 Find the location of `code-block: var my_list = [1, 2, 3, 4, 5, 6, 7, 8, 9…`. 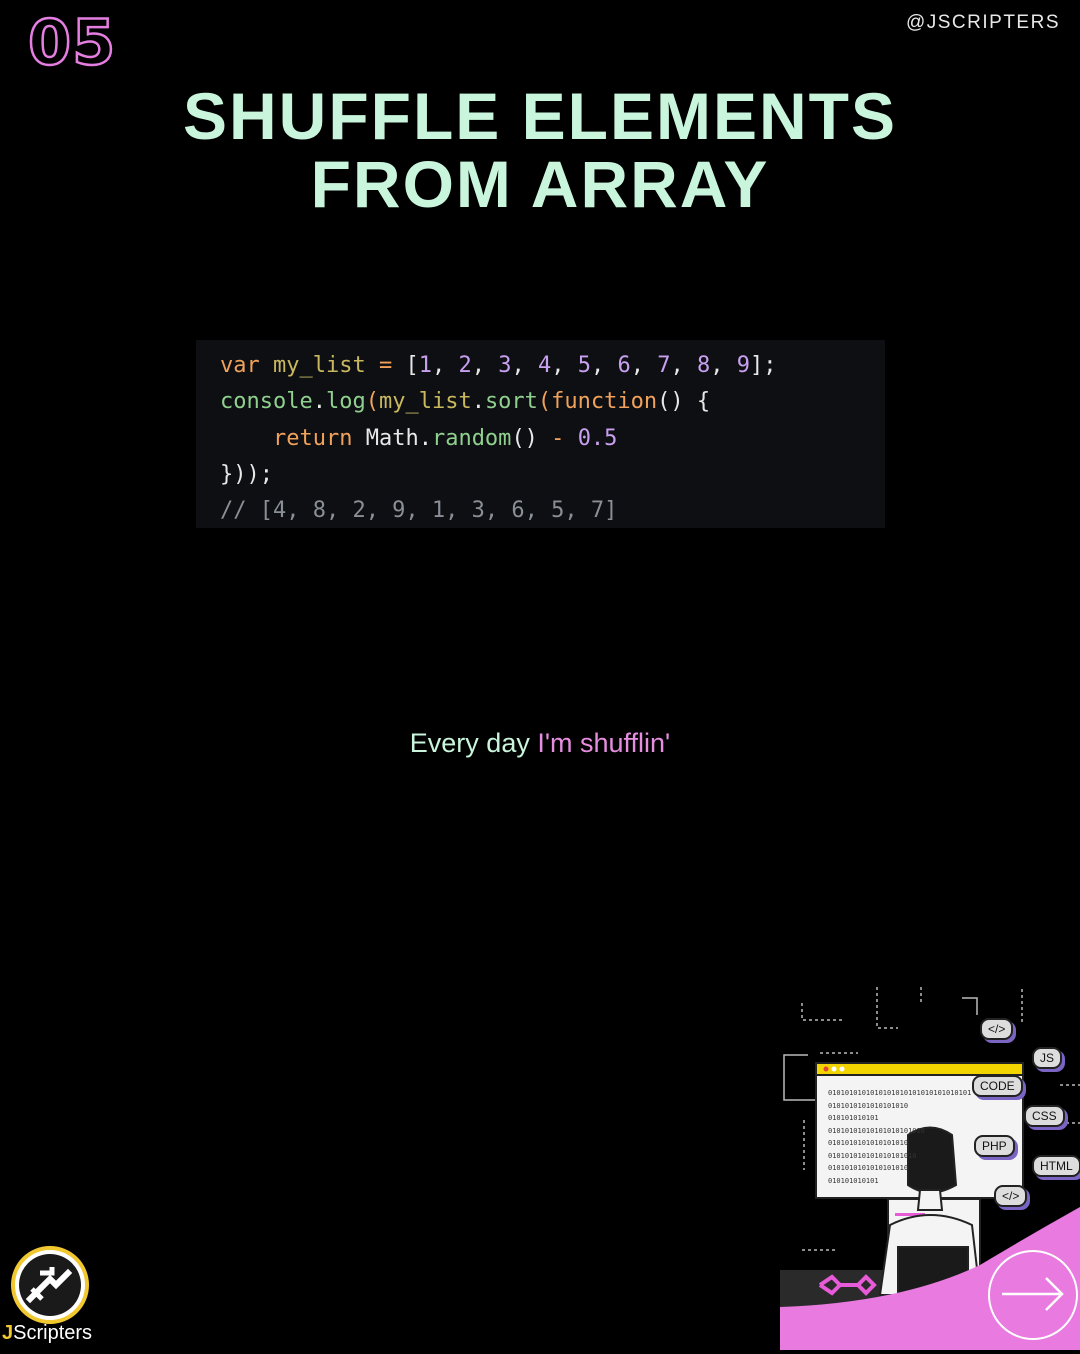

code-block: var my_list = [1, 2, 3, 4, 5, 6, 7, 8, 9… is located at coordinates (540, 434).